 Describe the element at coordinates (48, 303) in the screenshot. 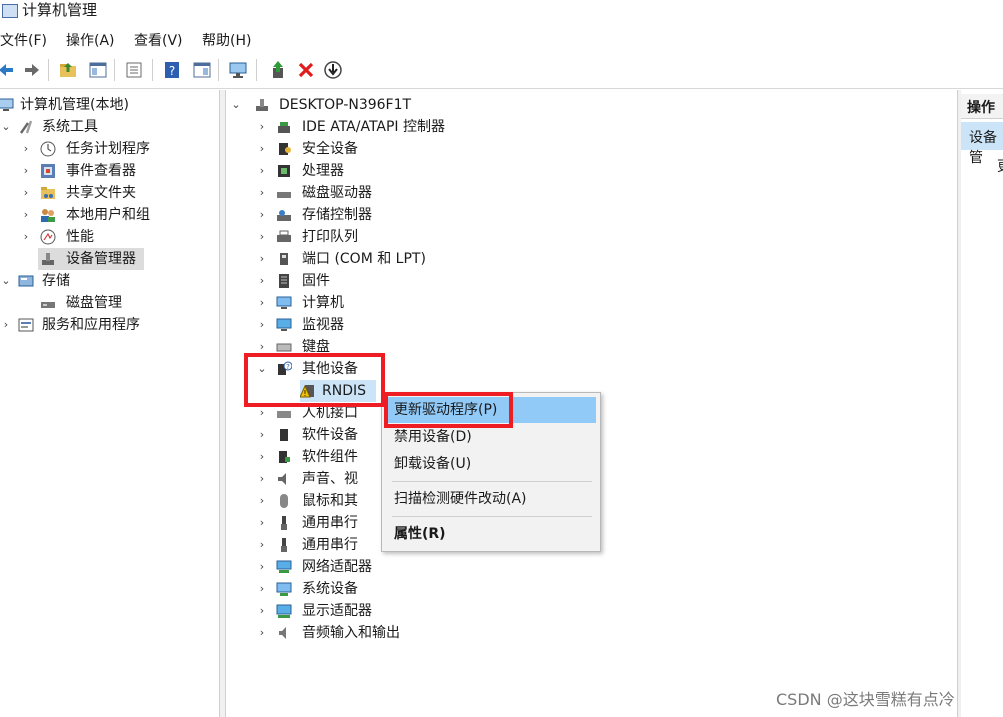

I see `disk-icon` at that location.